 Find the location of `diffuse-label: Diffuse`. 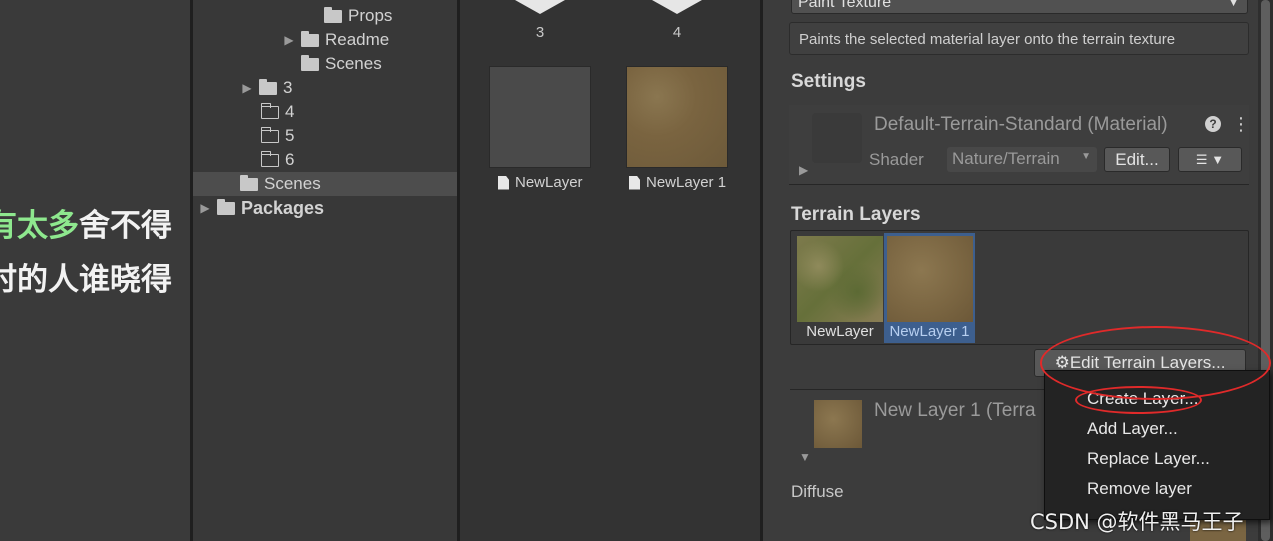

diffuse-label: Diffuse is located at coordinates (817, 491).